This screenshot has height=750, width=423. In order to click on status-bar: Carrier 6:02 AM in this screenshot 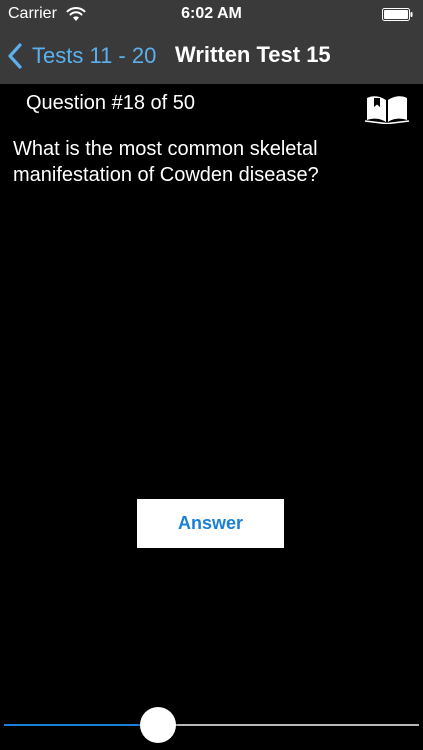, I will do `click(211, 14)`.